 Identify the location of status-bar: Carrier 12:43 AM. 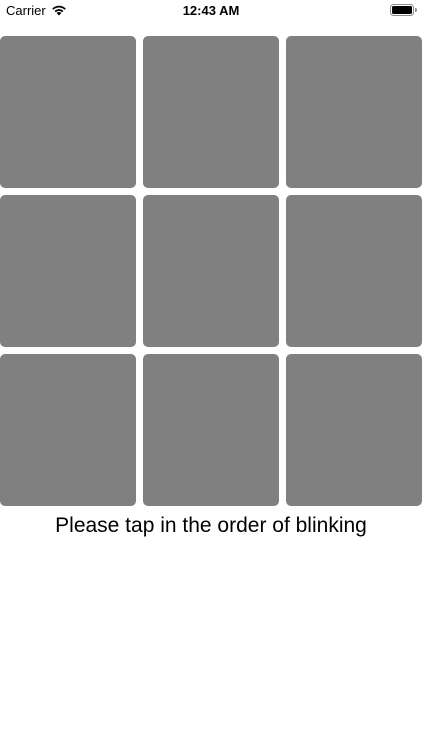
(211, 11).